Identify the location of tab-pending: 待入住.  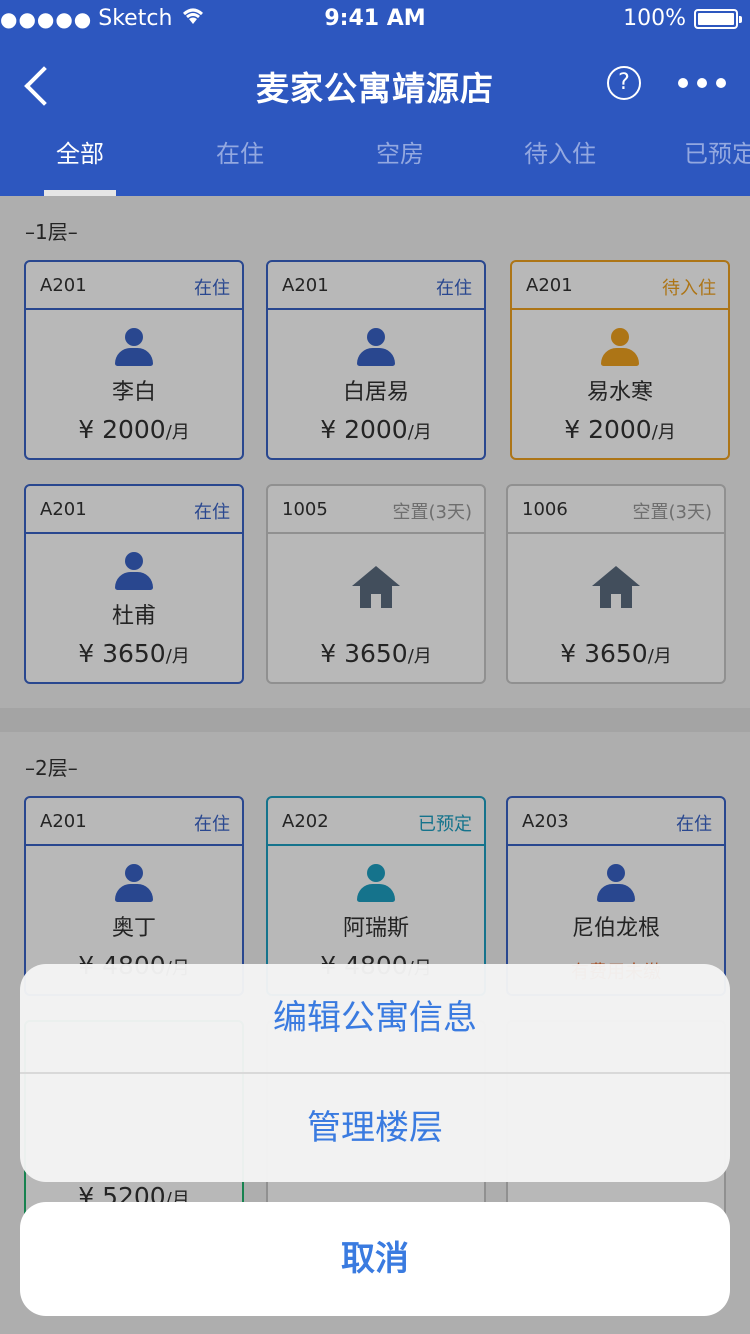
(560, 151).